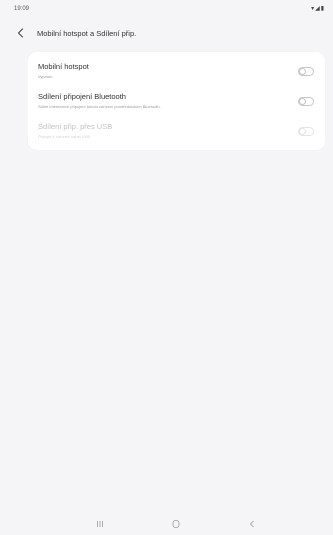 The image size is (333, 535). Describe the element at coordinates (252, 524) in the screenshot. I see `nav-back-icon` at that location.